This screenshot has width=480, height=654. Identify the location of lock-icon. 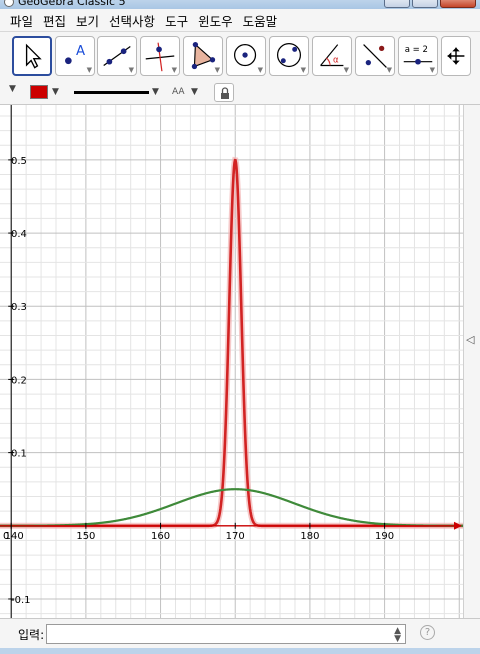
(225, 93).